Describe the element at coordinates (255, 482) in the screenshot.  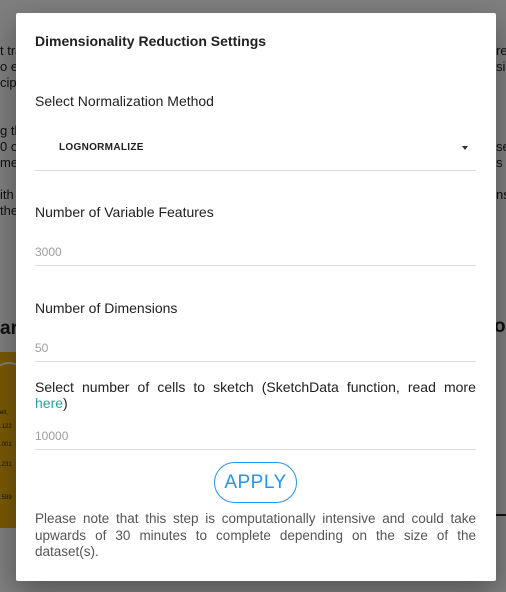
I see `apply-button: APPLY` at that location.